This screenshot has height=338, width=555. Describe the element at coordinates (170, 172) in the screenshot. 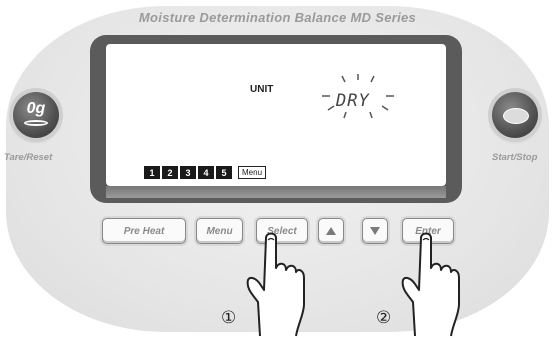

I see `menu-number-2: 2` at that location.